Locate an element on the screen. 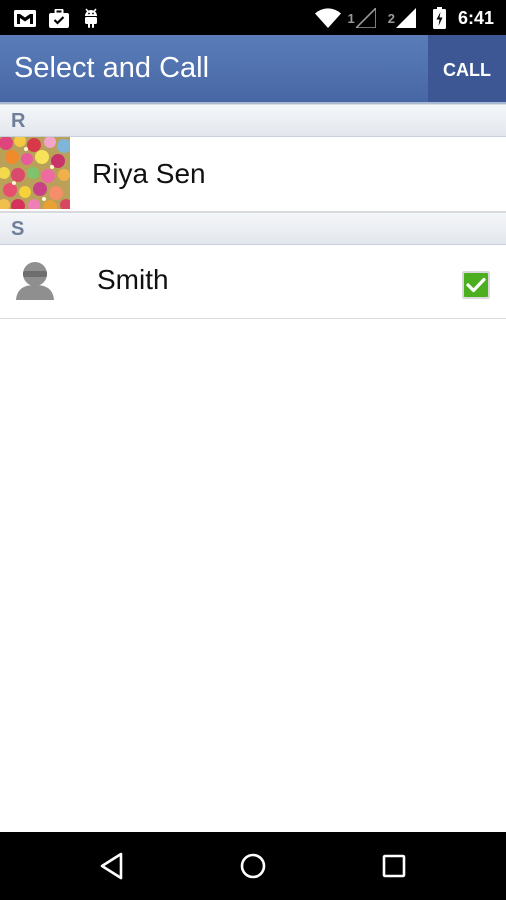 This screenshot has width=506, height=900. signal-sim2-icon is located at coordinates (405, 18).